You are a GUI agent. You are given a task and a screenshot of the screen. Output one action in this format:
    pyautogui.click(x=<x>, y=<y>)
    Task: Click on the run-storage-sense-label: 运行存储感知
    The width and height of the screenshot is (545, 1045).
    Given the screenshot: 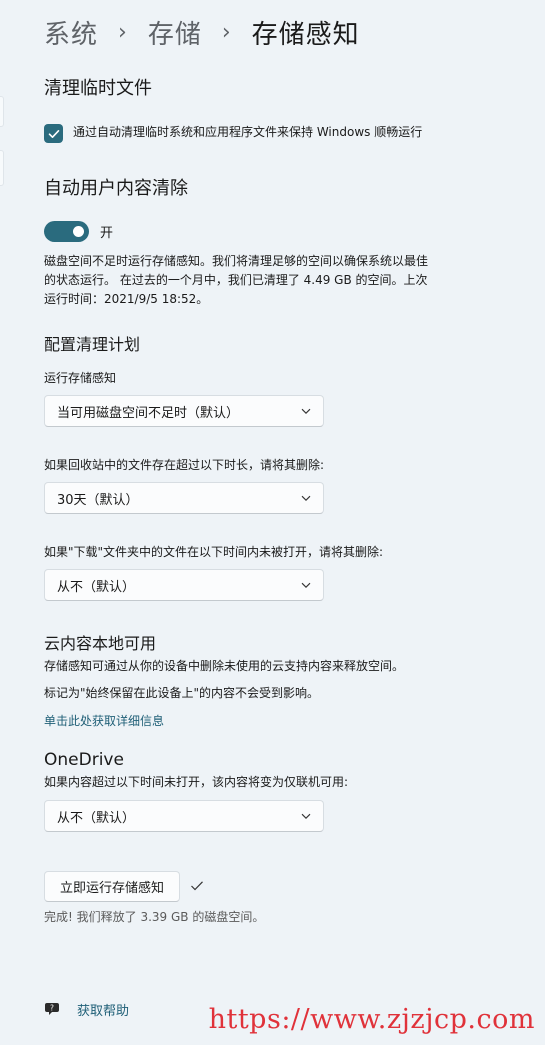 What is the action you would take?
    pyautogui.click(x=80, y=378)
    